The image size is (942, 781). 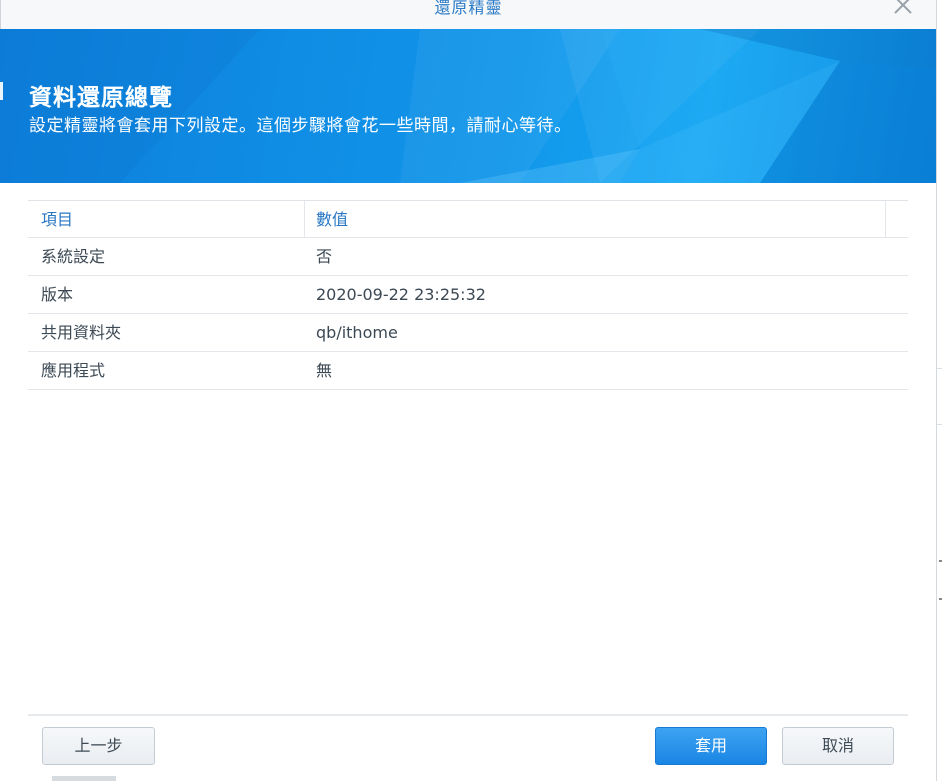 What do you see at coordinates (324, 370) in the screenshot?
I see `row-value: 無` at bounding box center [324, 370].